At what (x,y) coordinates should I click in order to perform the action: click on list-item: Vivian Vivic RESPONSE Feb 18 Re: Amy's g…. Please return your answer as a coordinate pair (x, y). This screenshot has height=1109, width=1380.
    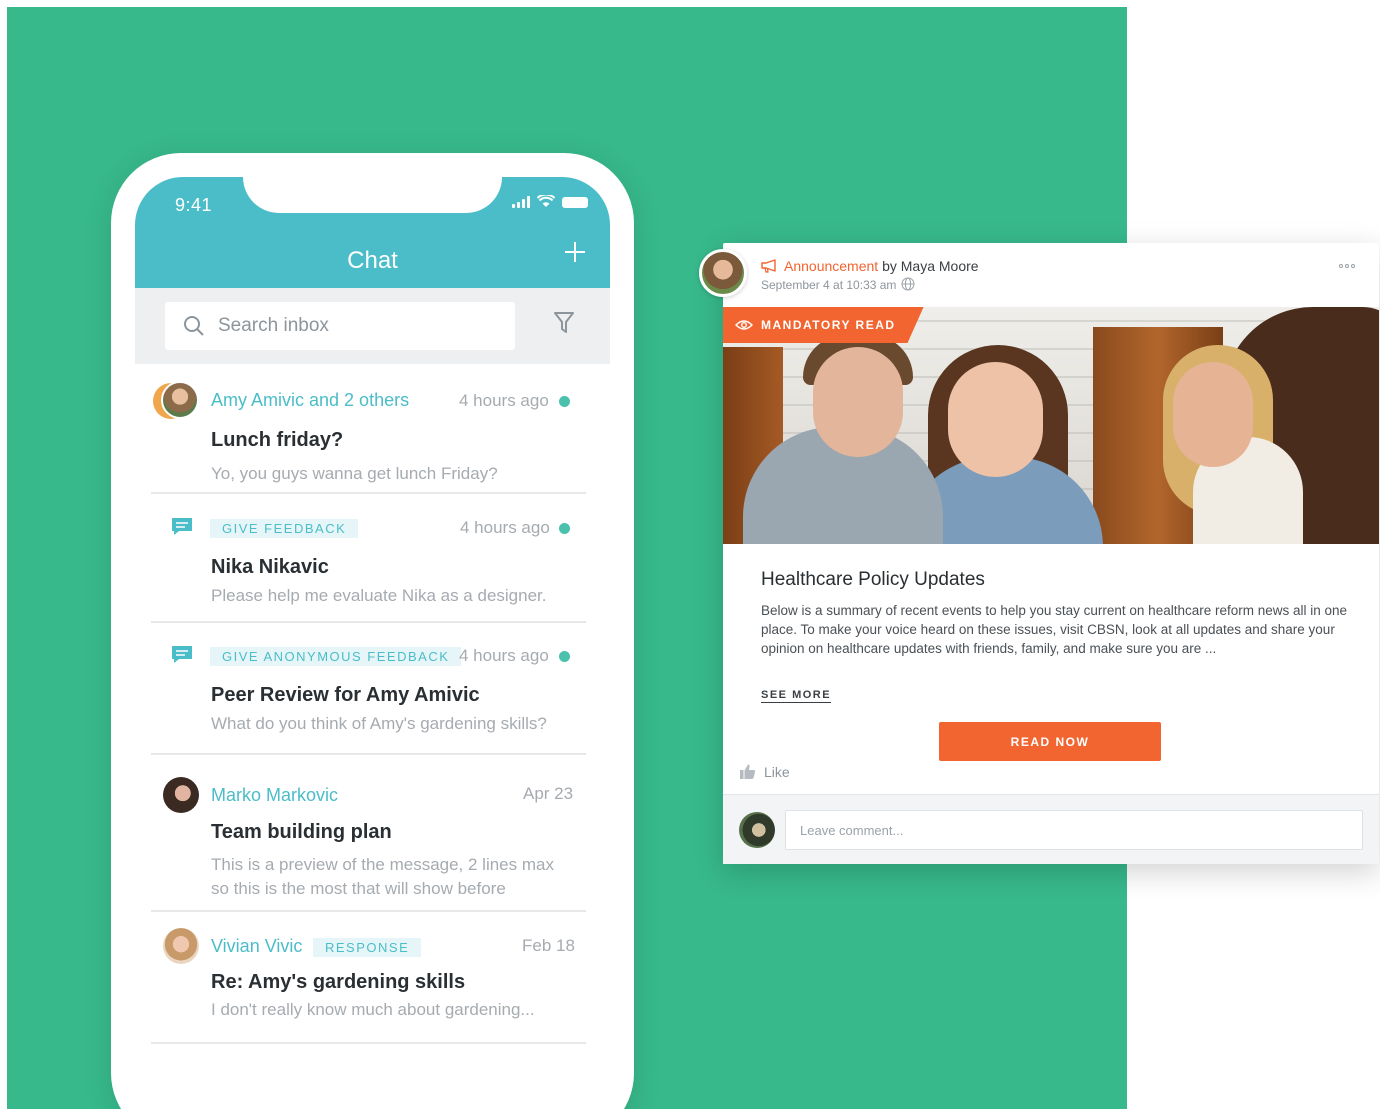
    Looking at the image, I should click on (368, 979).